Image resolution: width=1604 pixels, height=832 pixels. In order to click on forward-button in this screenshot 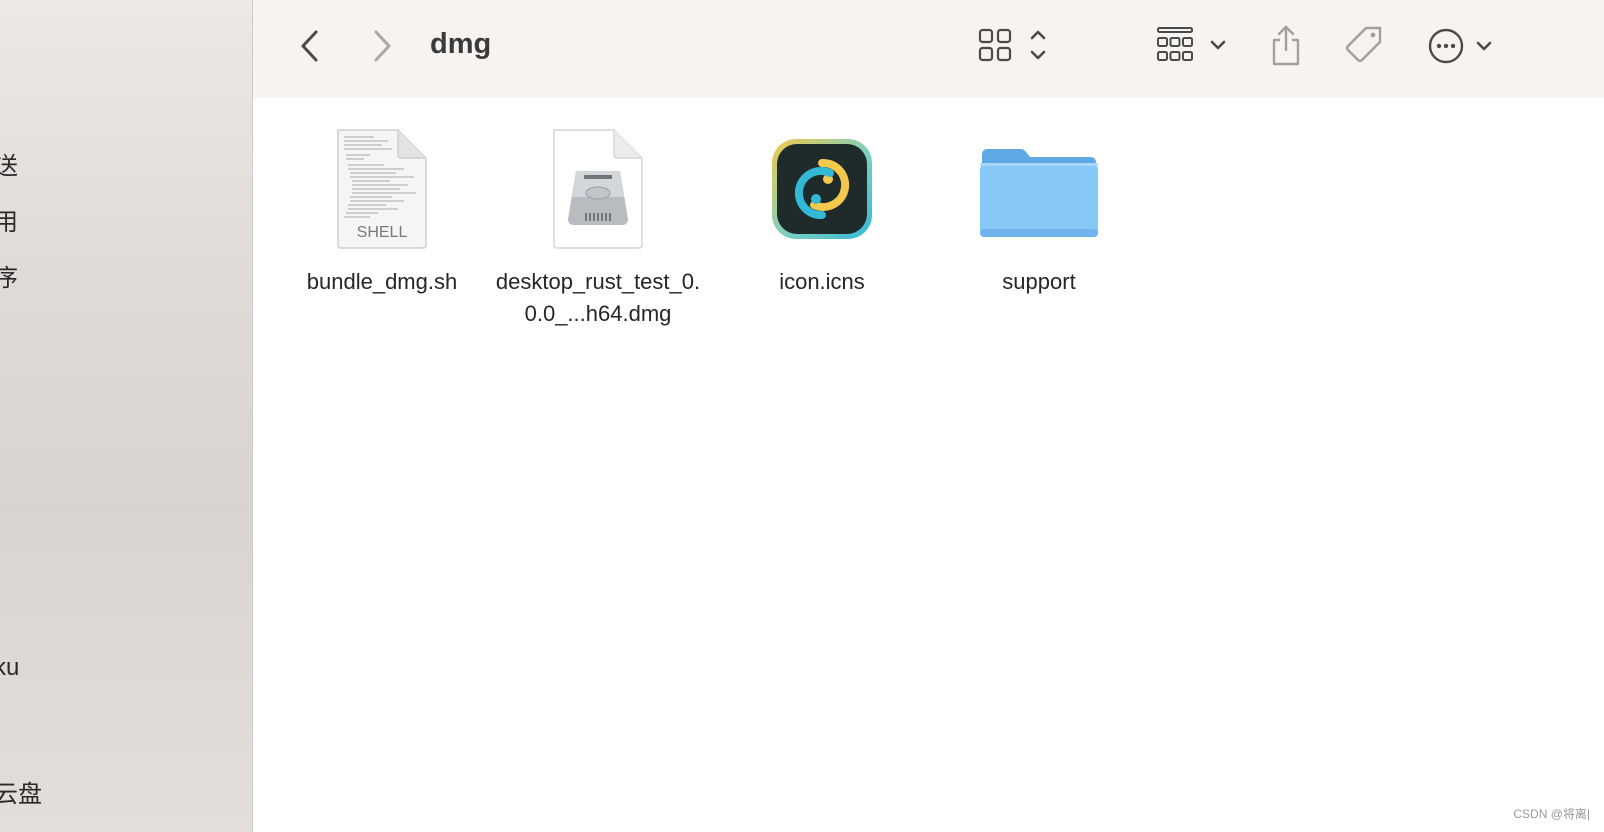, I will do `click(382, 46)`.